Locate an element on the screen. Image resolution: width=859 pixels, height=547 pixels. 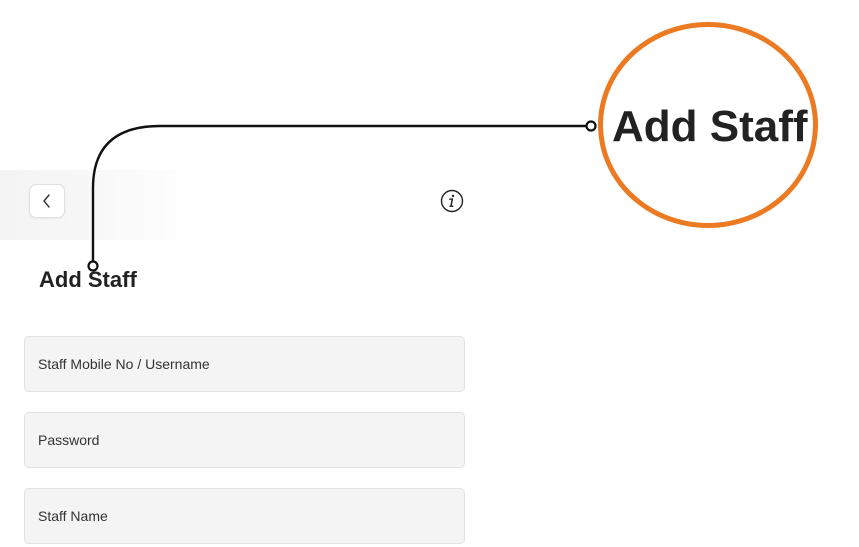
info-icon is located at coordinates (452, 201).